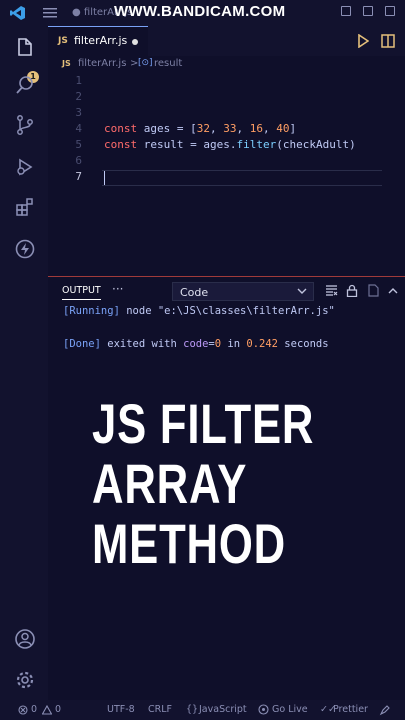  I want to click on search-icon, so click(25, 85).